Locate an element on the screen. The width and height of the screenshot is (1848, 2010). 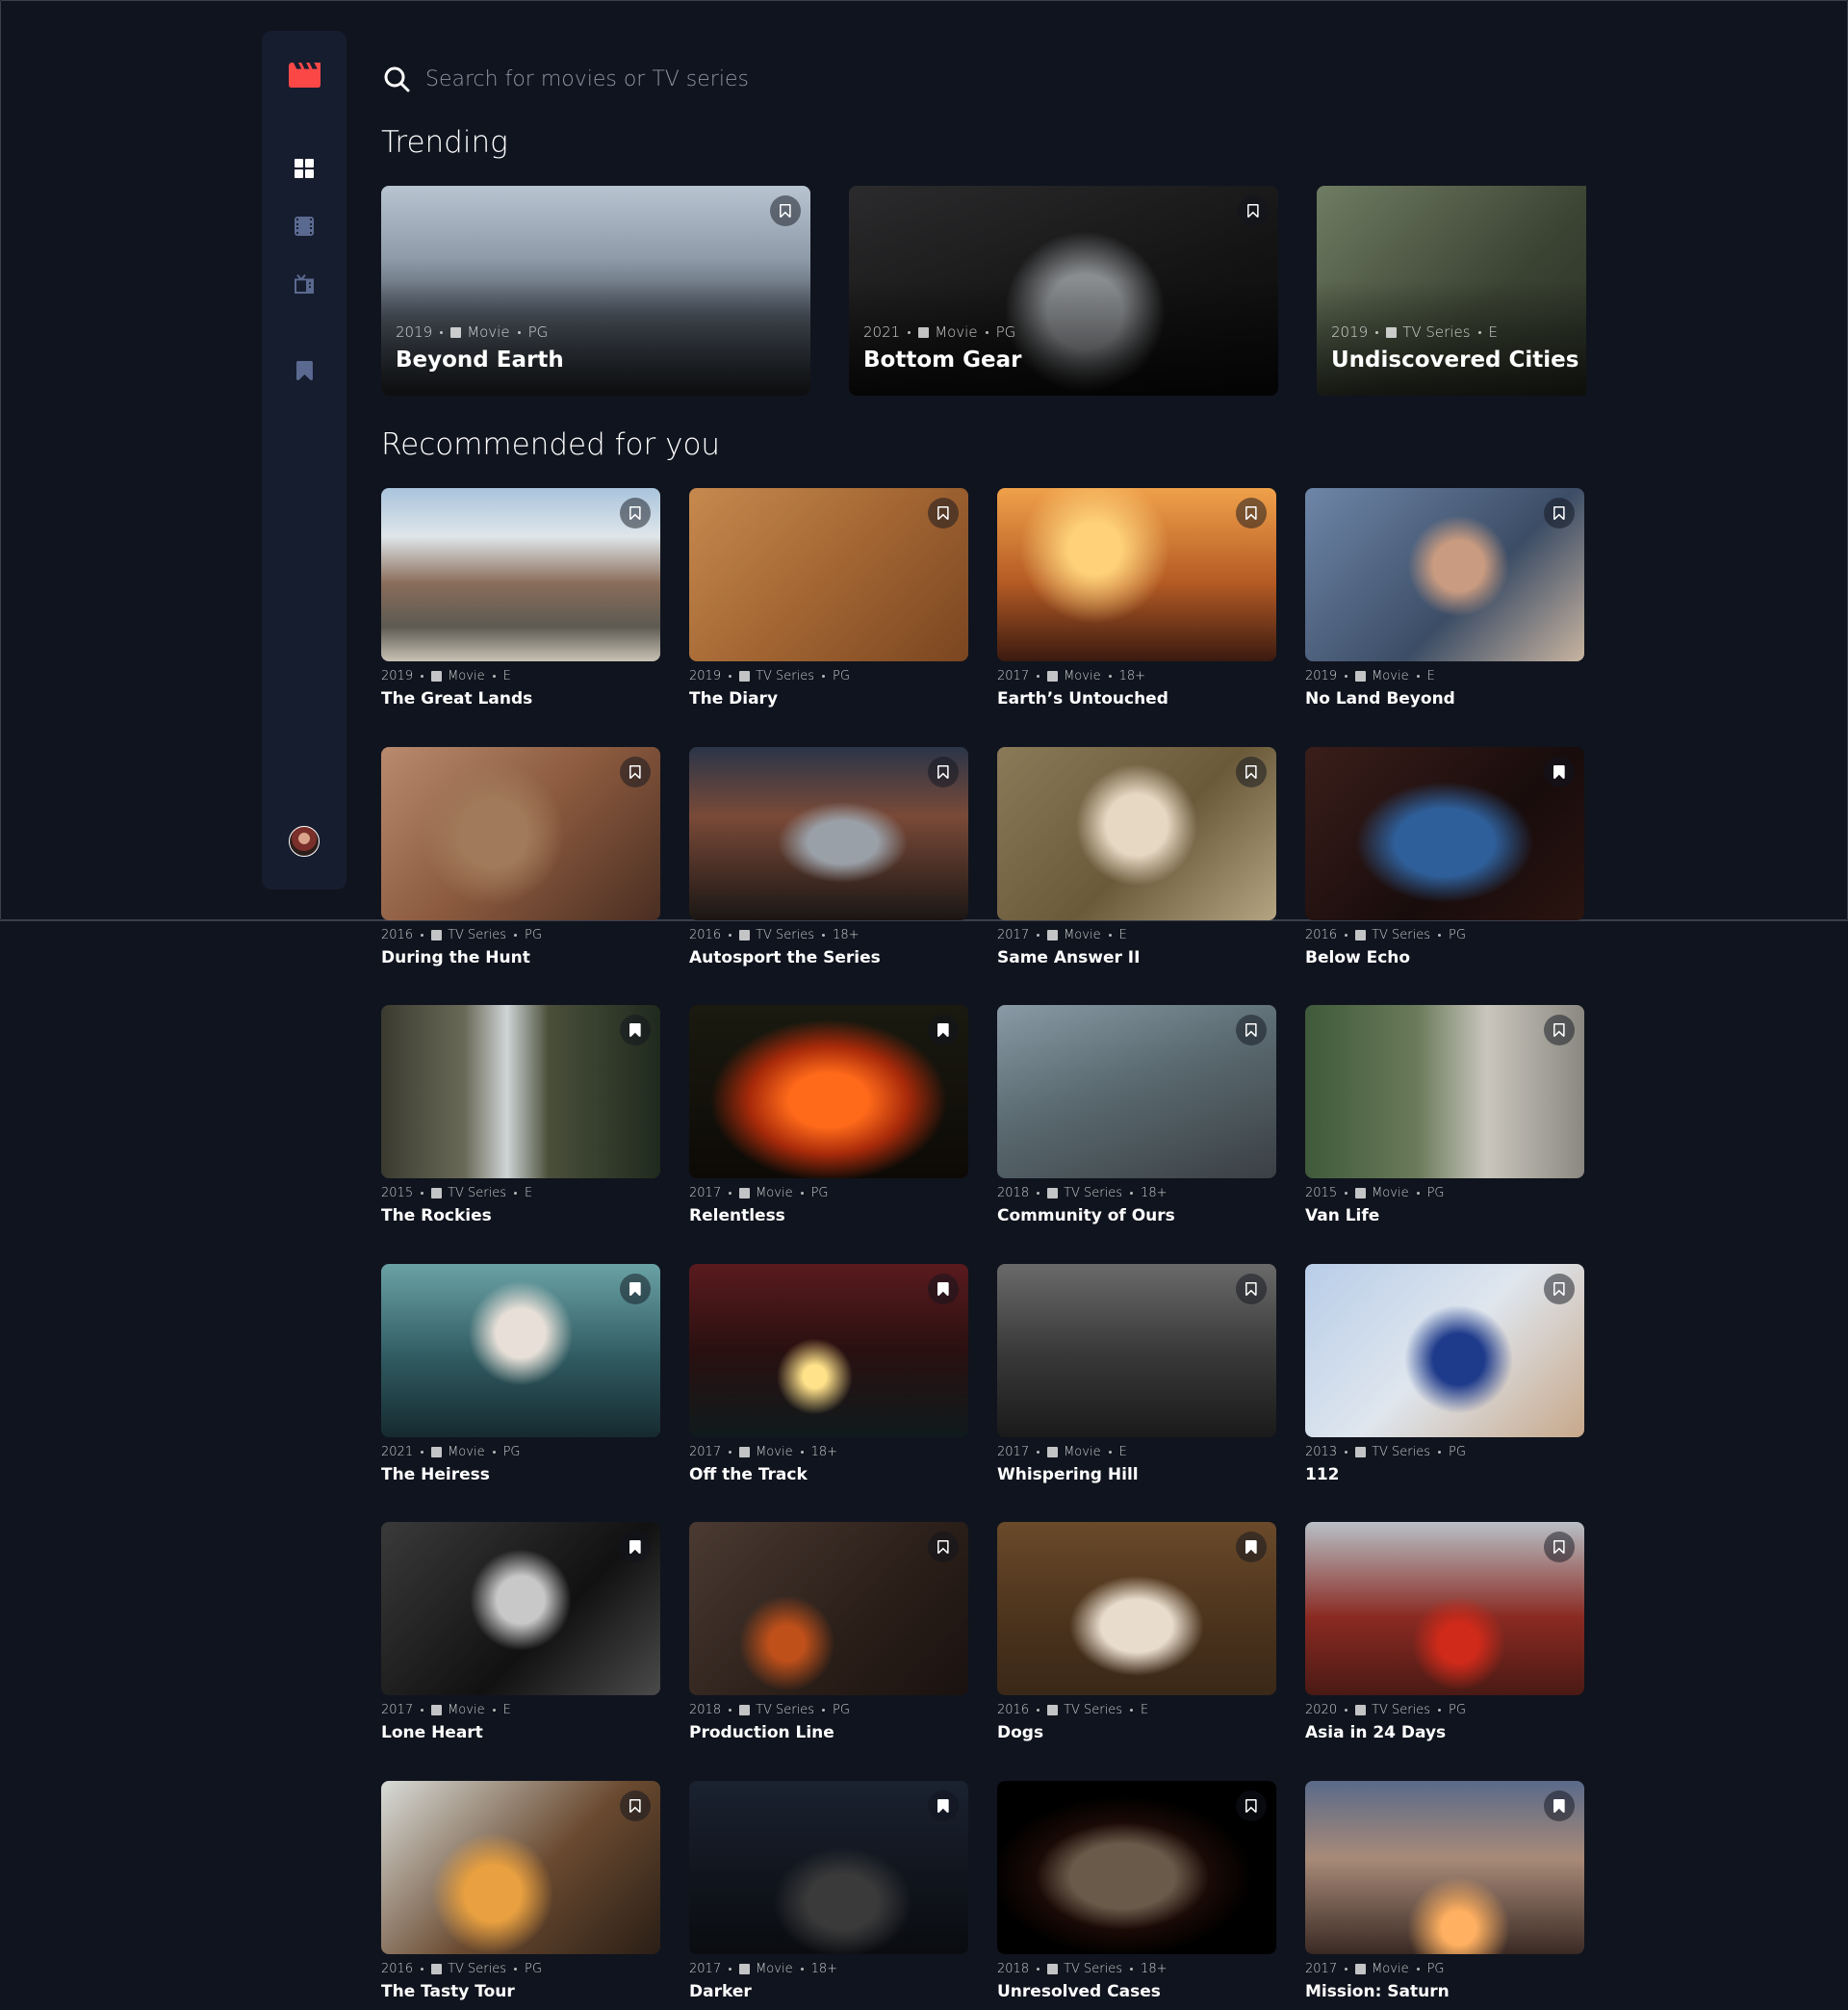
tv-series-nav-icon is located at coordinates (304, 284).